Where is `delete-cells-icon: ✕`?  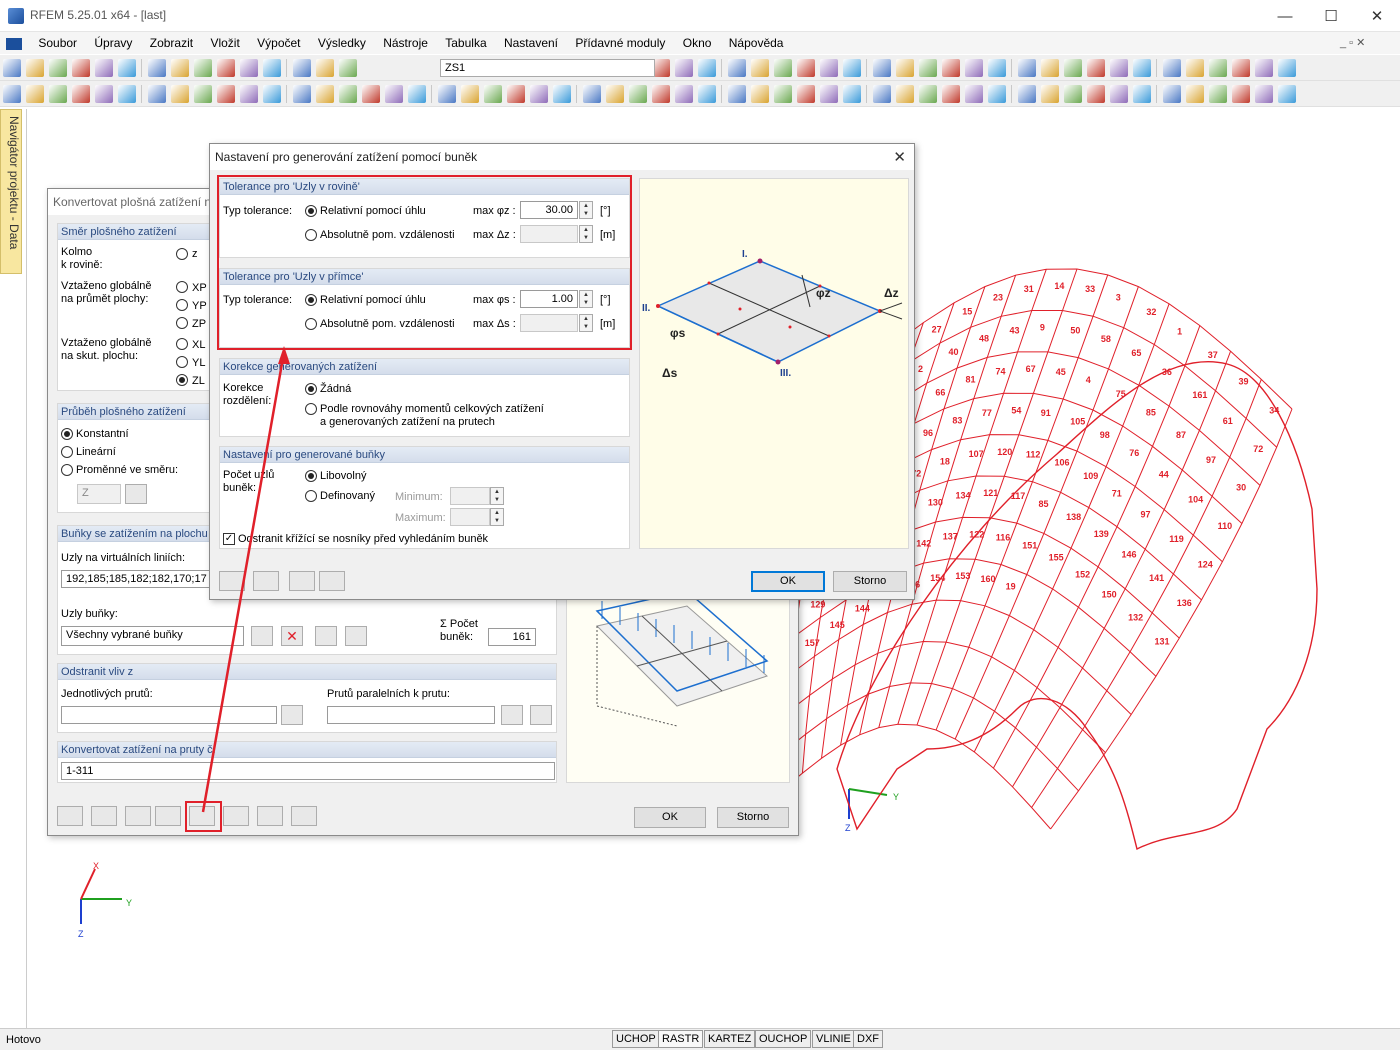
delete-cells-icon: ✕ is located at coordinates (292, 636).